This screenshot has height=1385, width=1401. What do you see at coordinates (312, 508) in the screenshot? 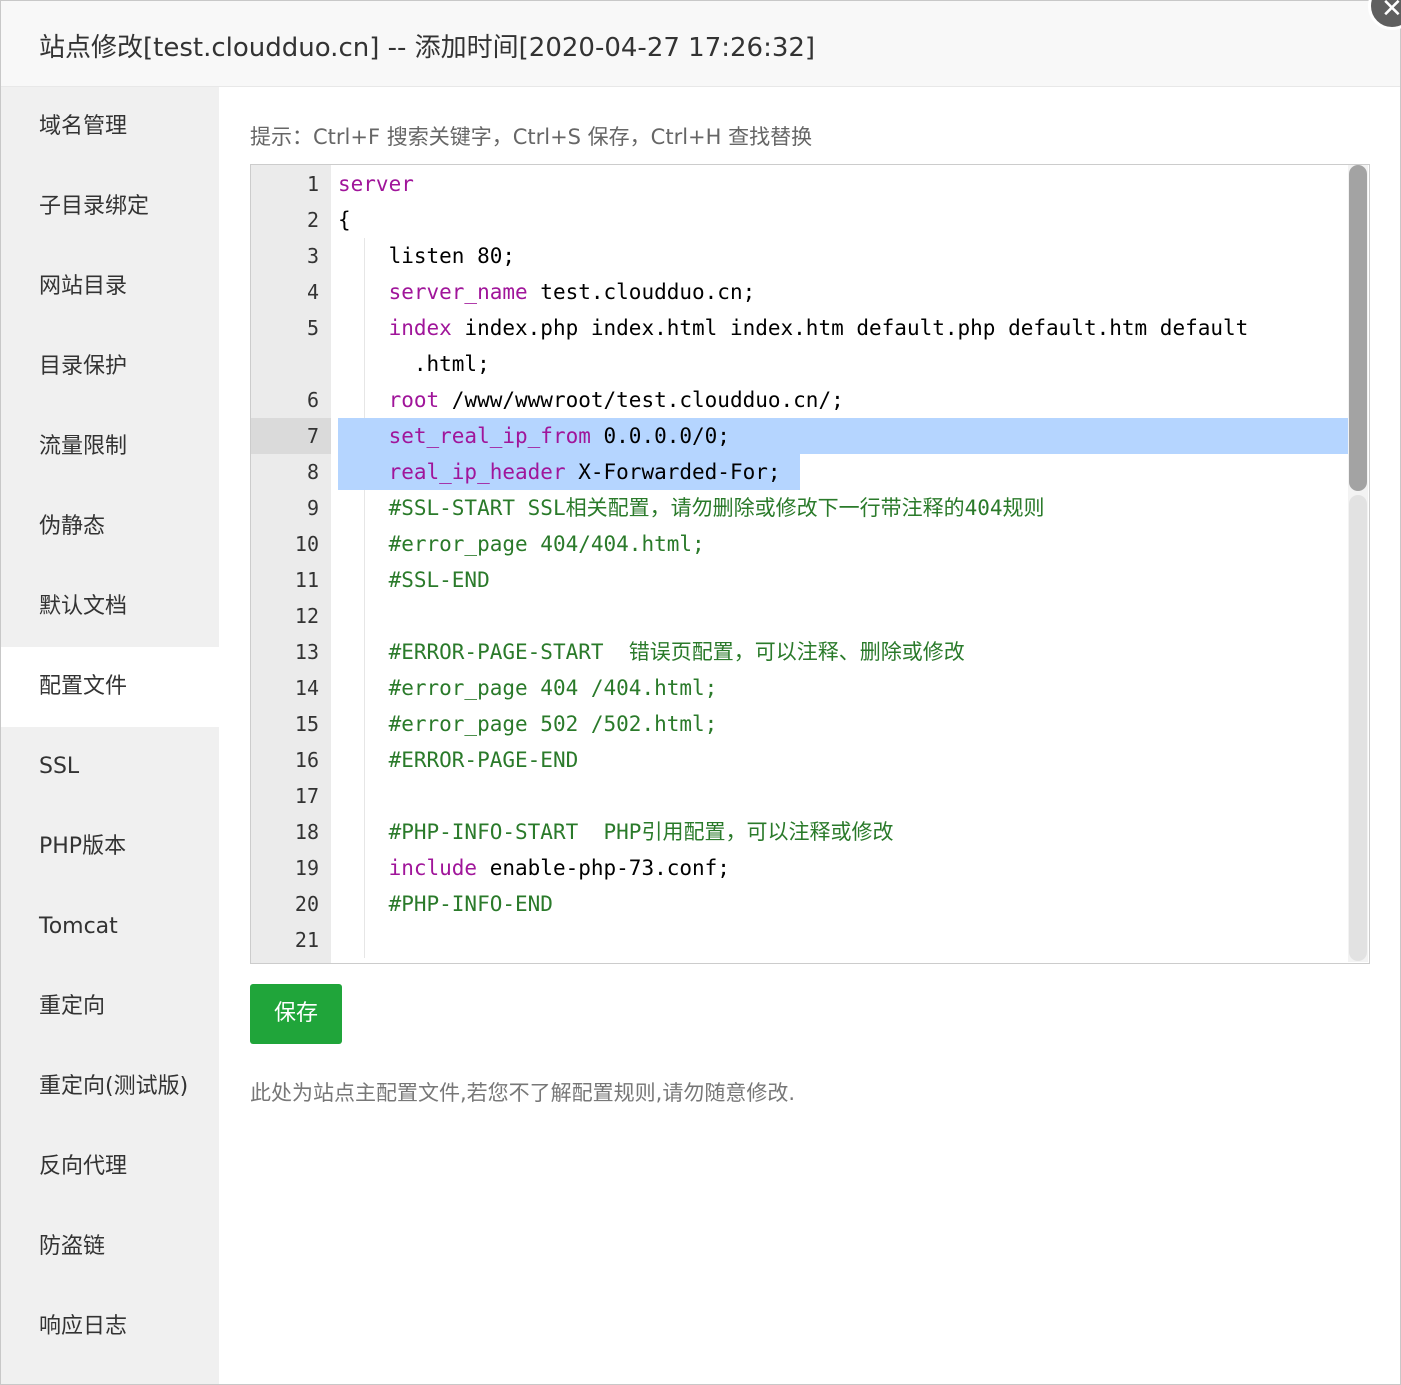
I see `line-number: 9` at bounding box center [312, 508].